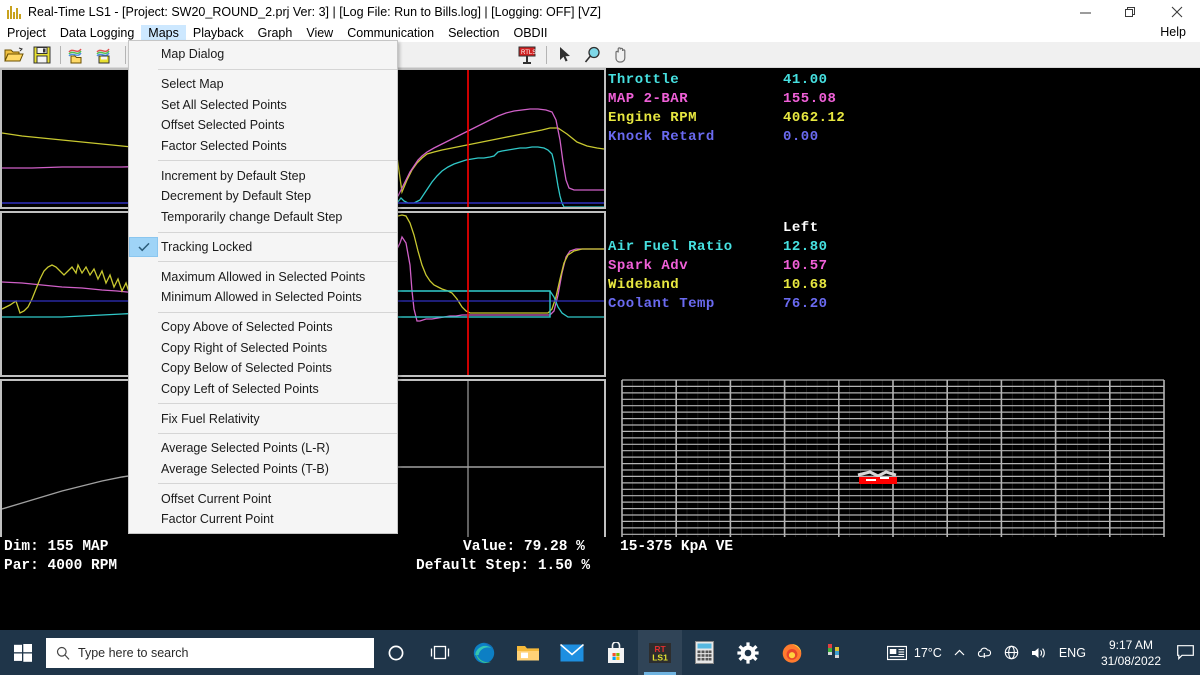 This screenshot has height=675, width=1200. I want to click on weather-widget: 17°C, so click(914, 652).